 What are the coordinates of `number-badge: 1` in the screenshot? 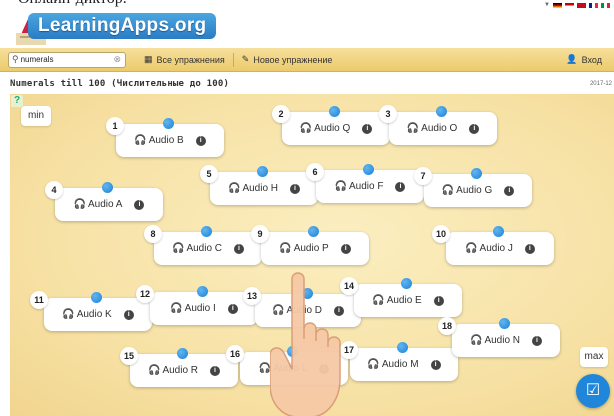 It's located at (115, 126).